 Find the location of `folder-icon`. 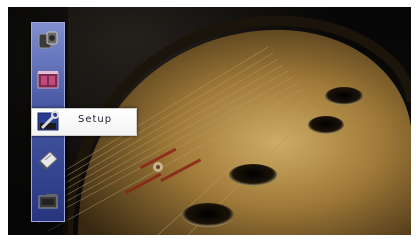

folder-icon is located at coordinates (48, 201).